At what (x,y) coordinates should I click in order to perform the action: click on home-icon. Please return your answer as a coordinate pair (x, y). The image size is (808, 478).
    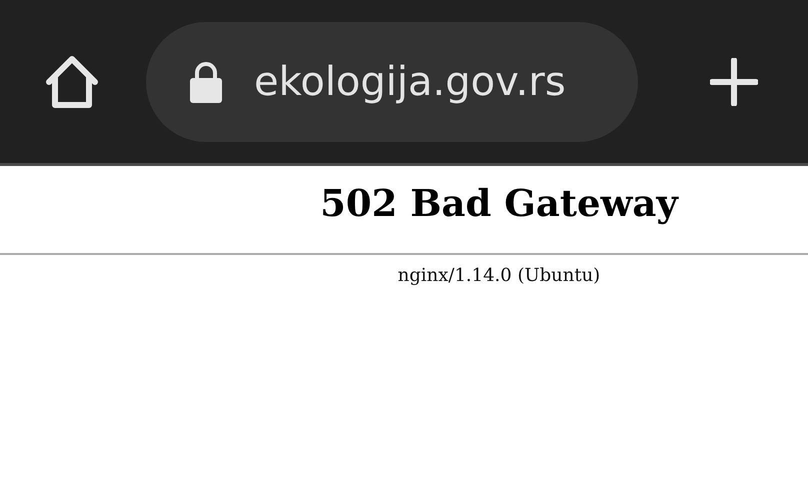
    Looking at the image, I should click on (72, 82).